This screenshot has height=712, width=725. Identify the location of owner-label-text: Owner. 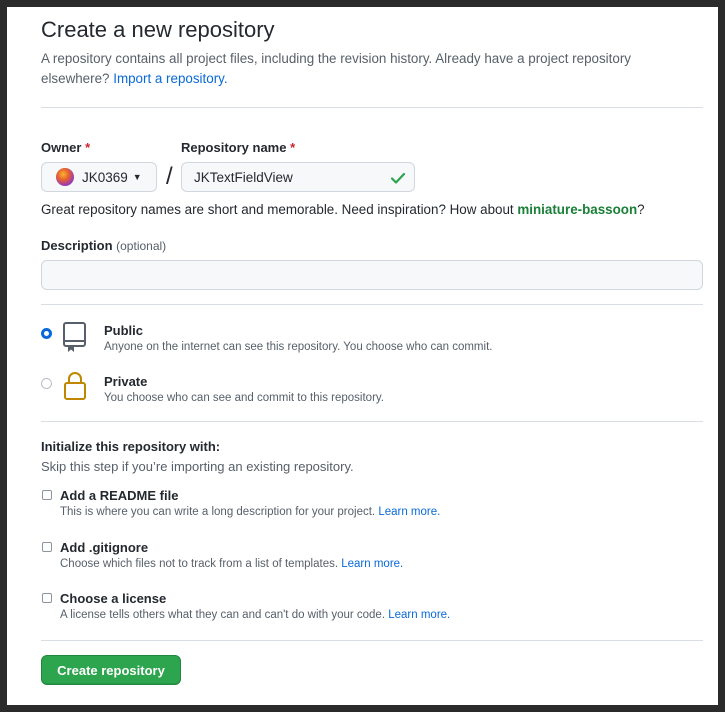
(61, 147).